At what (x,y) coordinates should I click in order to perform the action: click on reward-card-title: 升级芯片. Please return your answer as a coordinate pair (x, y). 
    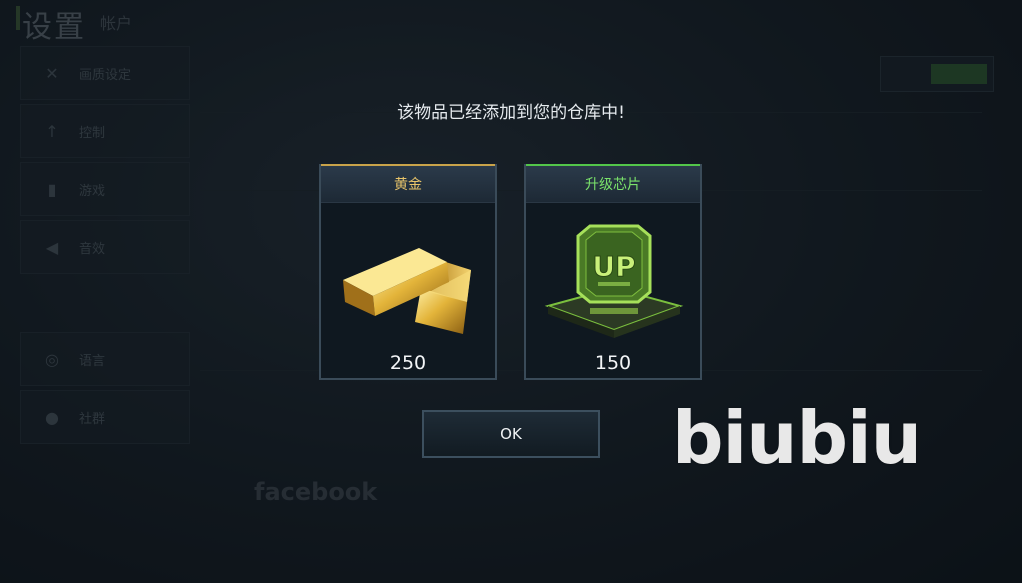
    Looking at the image, I should click on (613, 183).